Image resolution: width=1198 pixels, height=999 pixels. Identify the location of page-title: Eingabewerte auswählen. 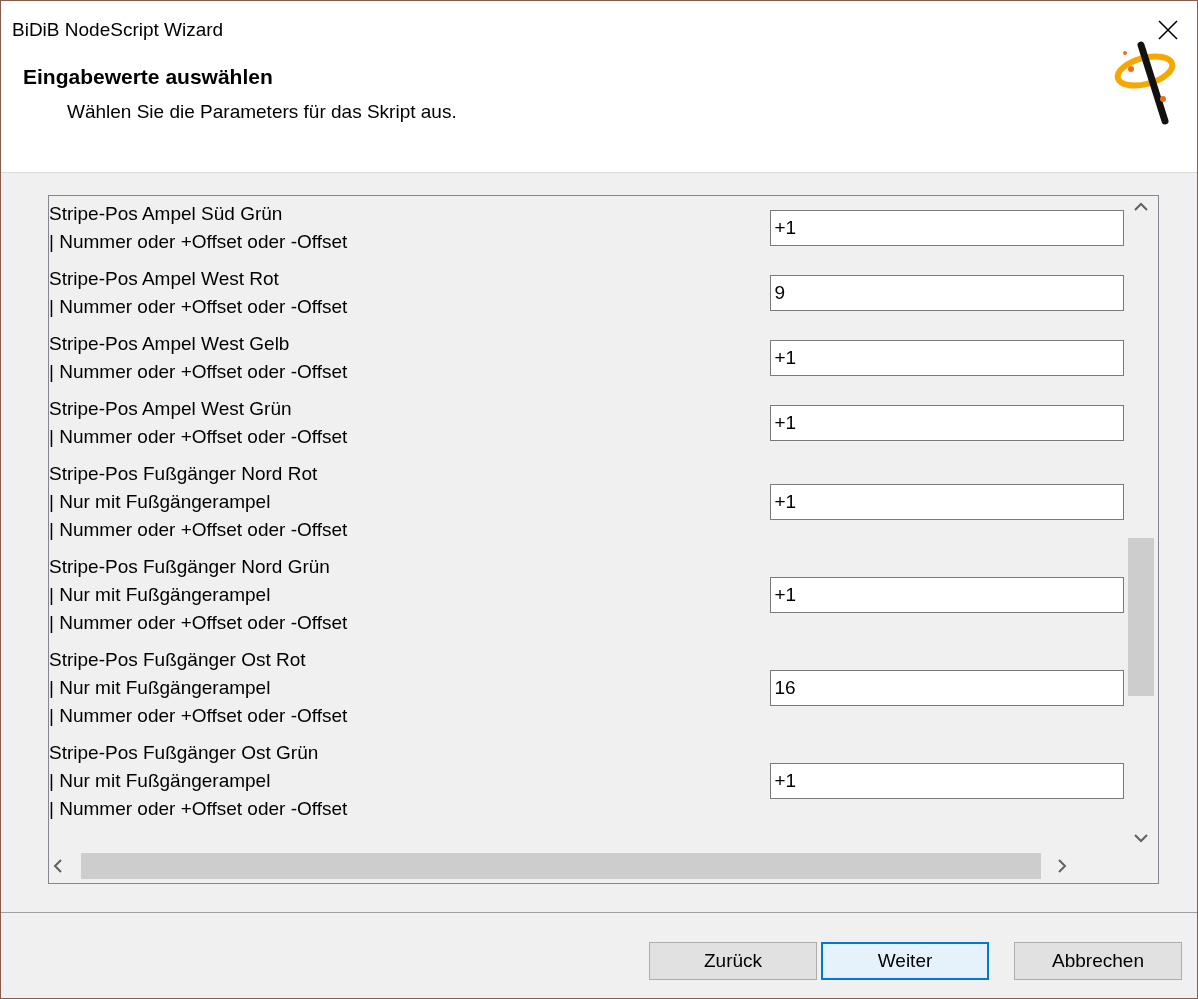
(148, 77).